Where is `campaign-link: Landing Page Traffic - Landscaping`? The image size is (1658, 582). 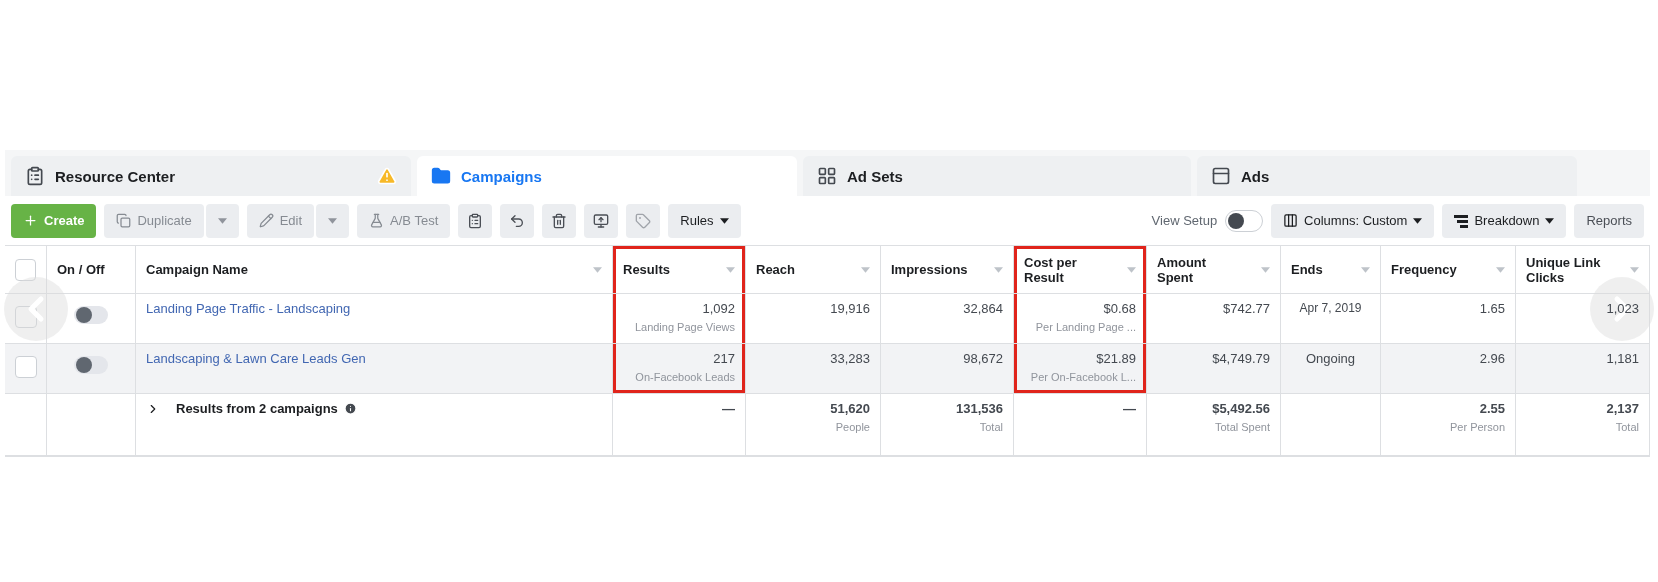
campaign-link: Landing Page Traffic - Landscaping is located at coordinates (248, 308).